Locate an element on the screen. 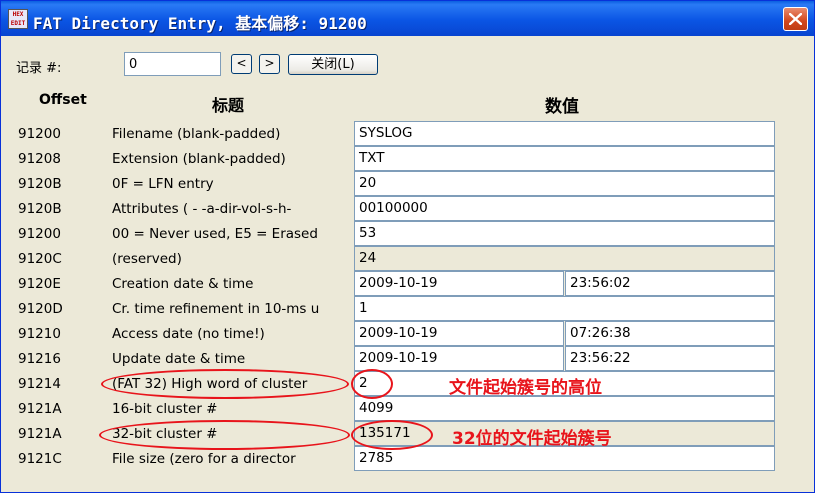 The height and width of the screenshot is (495, 817). row-value-field: 00100000 is located at coordinates (564, 208).